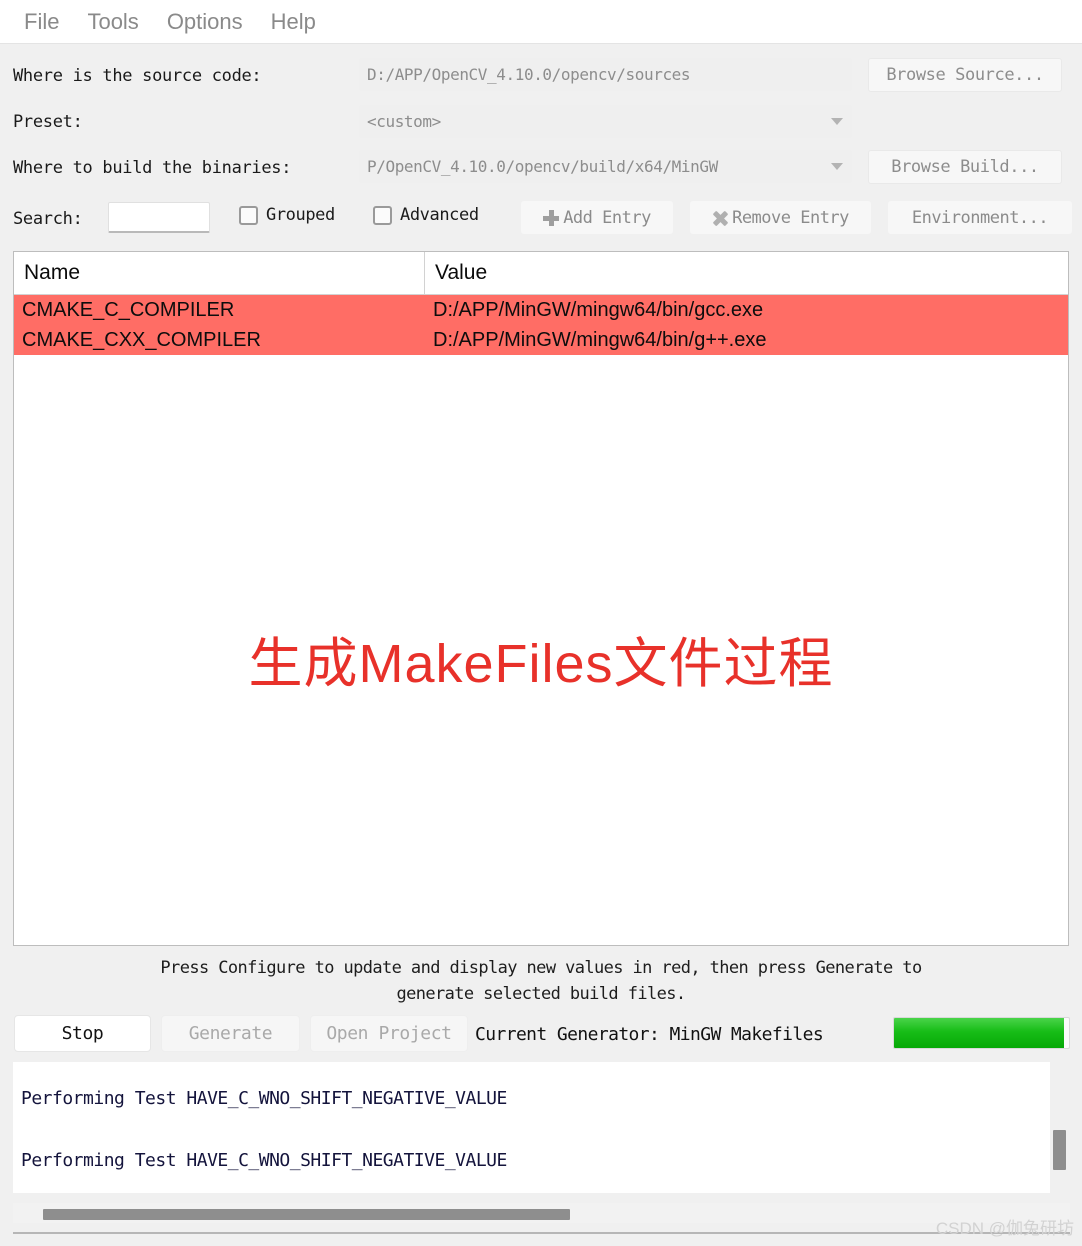 The image size is (1082, 1246). I want to click on plus-icon, so click(551, 217).